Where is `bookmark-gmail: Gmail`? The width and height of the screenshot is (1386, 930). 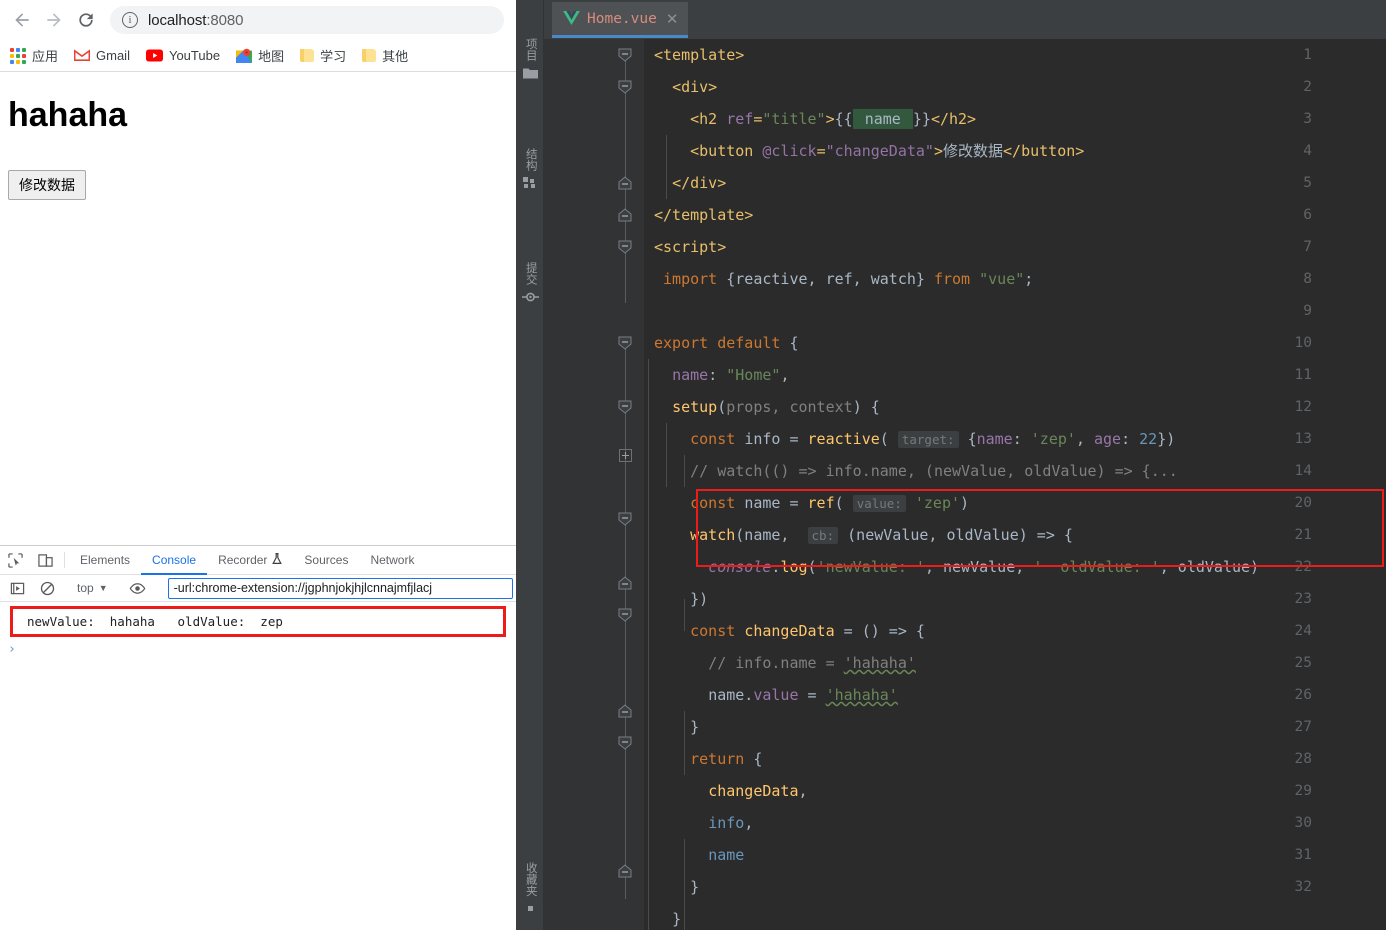 bookmark-gmail: Gmail is located at coordinates (102, 55).